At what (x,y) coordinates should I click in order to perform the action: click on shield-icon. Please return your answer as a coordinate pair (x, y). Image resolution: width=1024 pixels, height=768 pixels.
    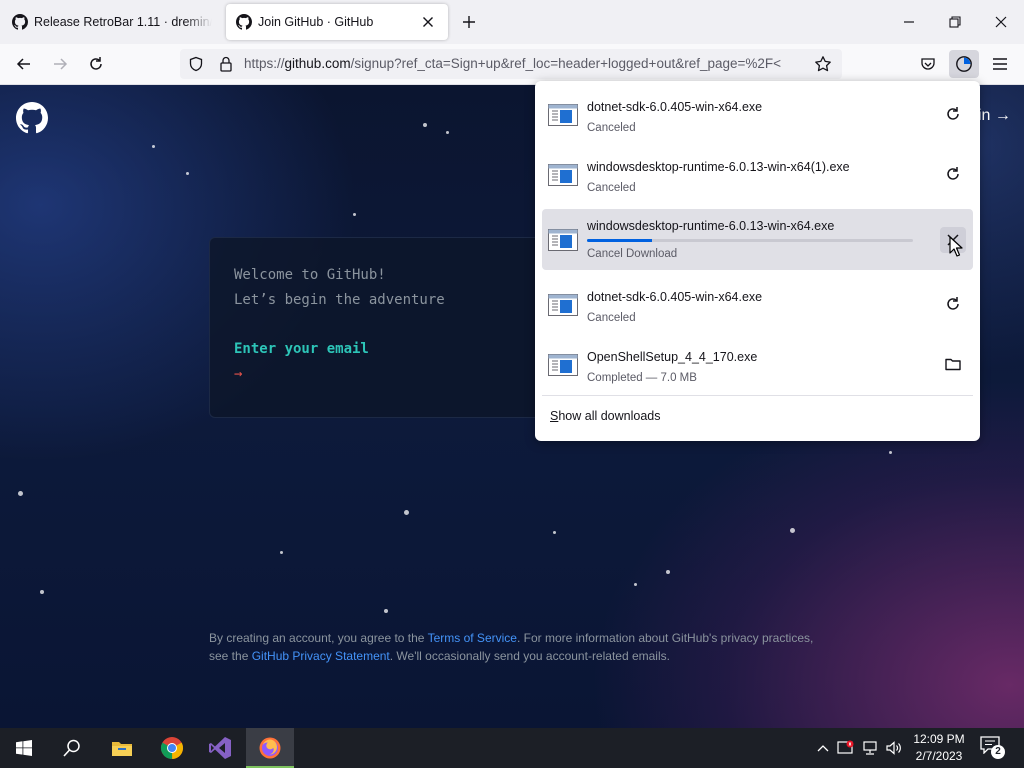
    Looking at the image, I should click on (196, 64).